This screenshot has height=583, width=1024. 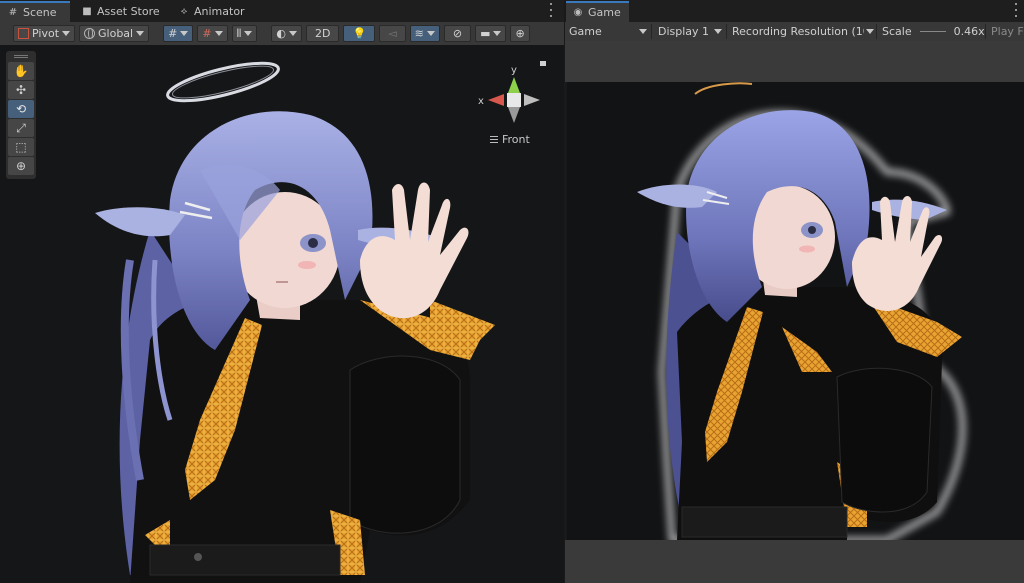 What do you see at coordinates (21, 56) in the screenshot?
I see `drag-handle` at bounding box center [21, 56].